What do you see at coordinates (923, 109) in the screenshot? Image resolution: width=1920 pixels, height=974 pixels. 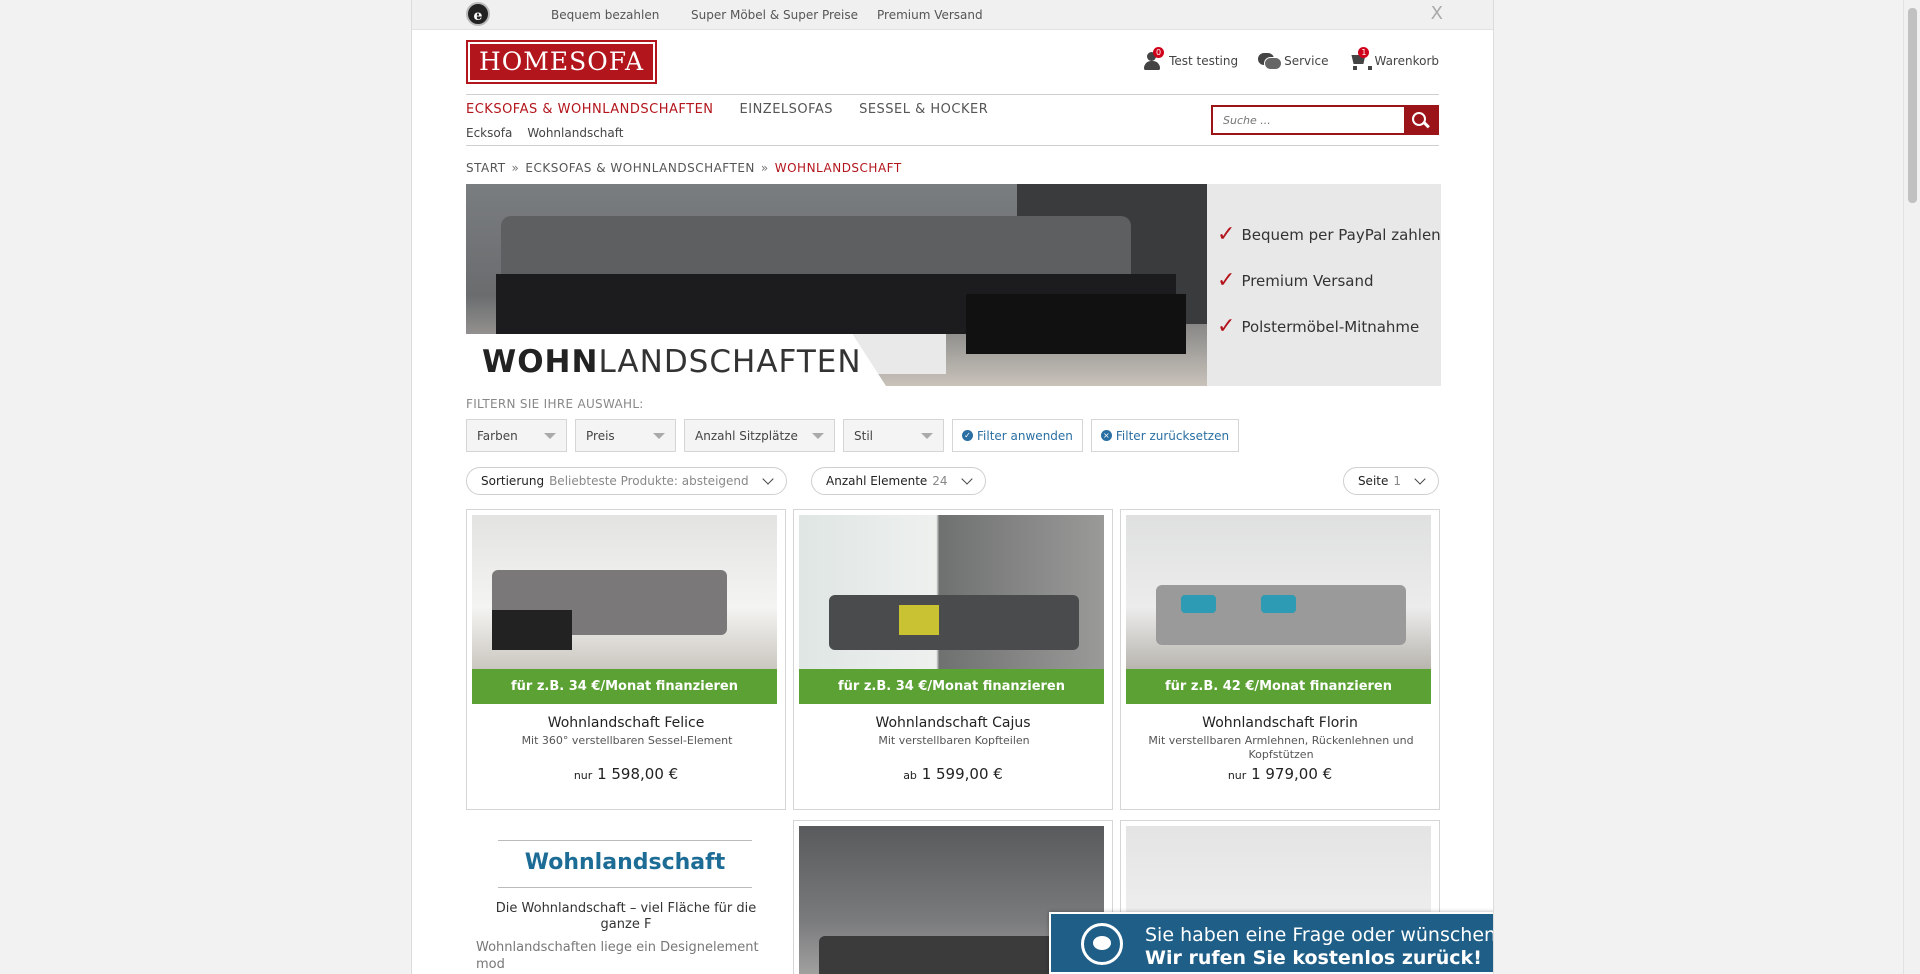 I see `nav-sessel-hocker: SESSEL & HOCKER` at bounding box center [923, 109].